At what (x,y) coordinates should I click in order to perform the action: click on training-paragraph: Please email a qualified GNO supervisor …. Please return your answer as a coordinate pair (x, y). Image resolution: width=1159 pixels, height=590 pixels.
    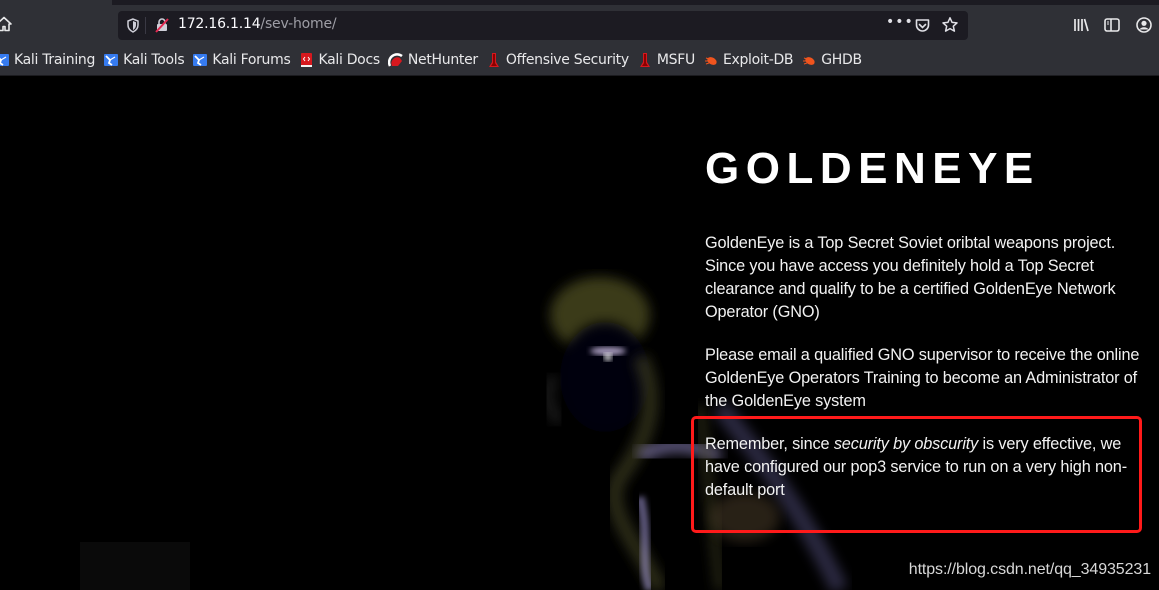
    Looking at the image, I should click on (922, 378).